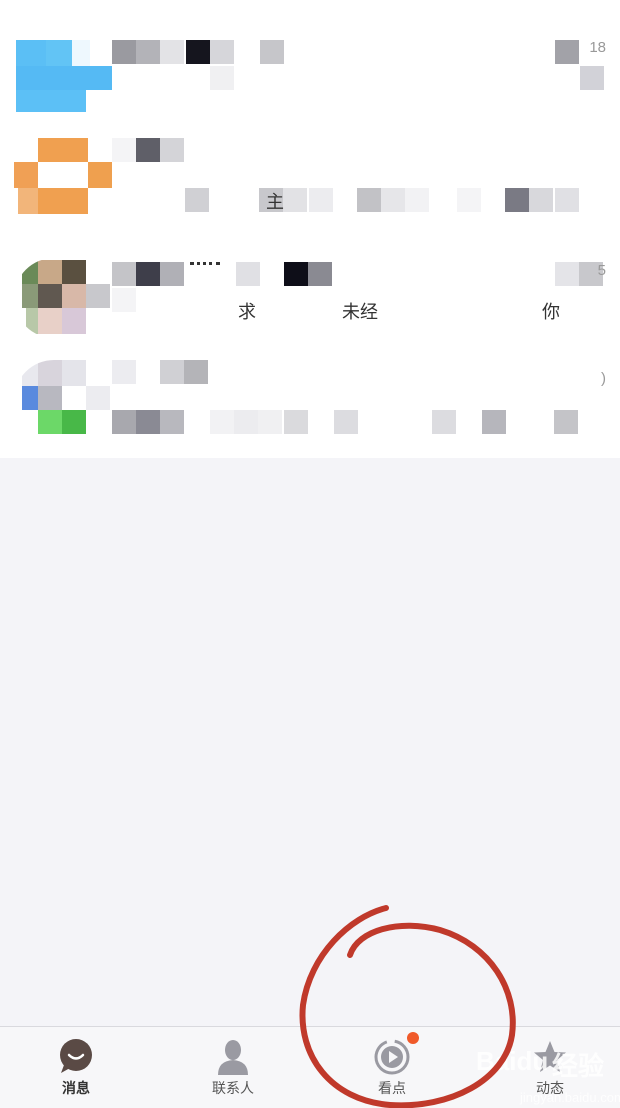 The height and width of the screenshot is (1108, 620). I want to click on chat-bubble-icon, so click(76, 1057).